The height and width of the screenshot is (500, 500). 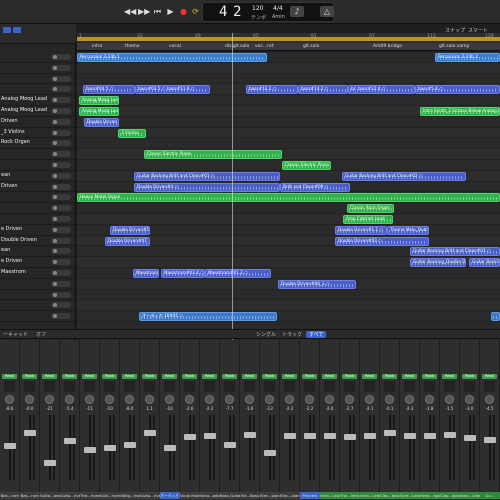 What do you see at coordinates (237, 46) in the screenshot?
I see `arrangement-marker: dis.git.solo` at bounding box center [237, 46].